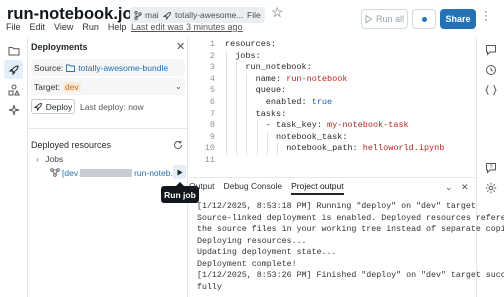 This screenshot has height=297, width=504. What do you see at coordinates (138, 15) in the screenshot?
I see `git-branch-icon` at bounding box center [138, 15].